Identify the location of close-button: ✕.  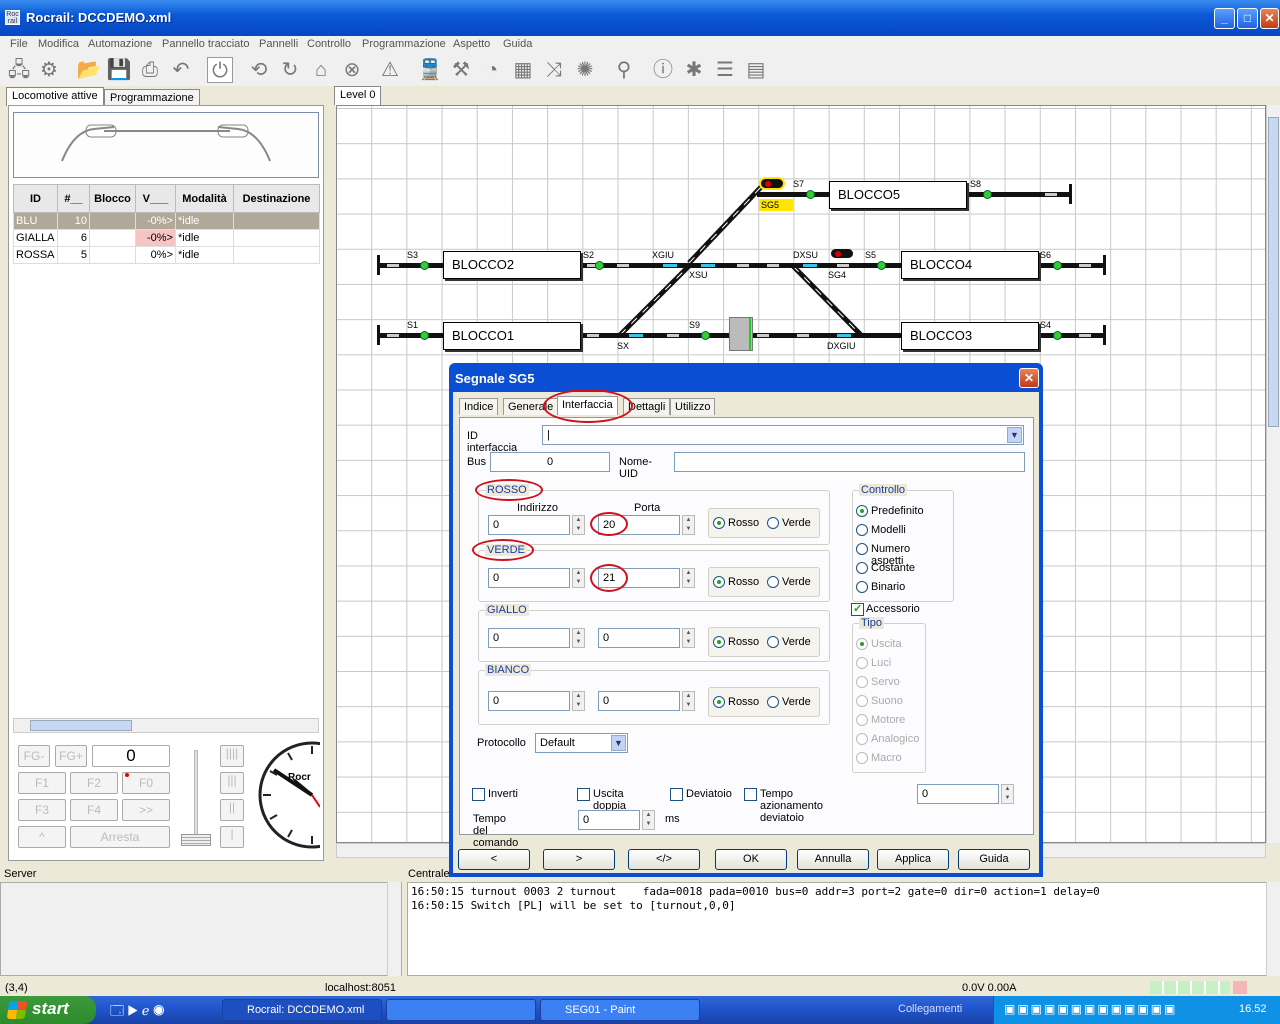
(1269, 18).